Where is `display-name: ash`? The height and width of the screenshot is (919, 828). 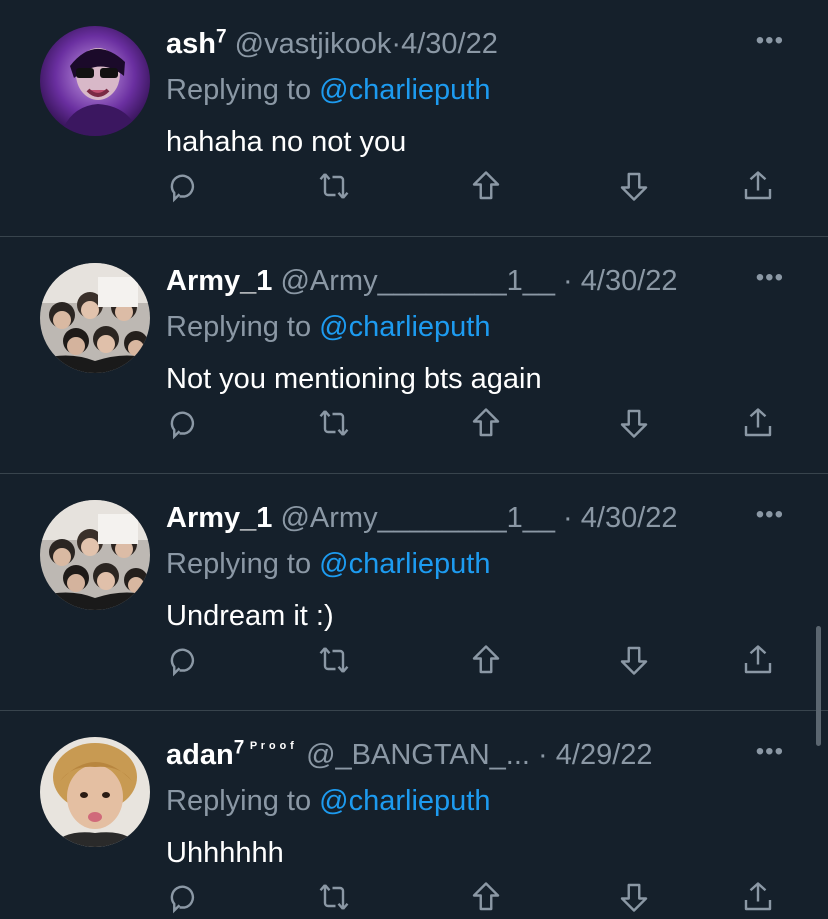
display-name: ash is located at coordinates (191, 44).